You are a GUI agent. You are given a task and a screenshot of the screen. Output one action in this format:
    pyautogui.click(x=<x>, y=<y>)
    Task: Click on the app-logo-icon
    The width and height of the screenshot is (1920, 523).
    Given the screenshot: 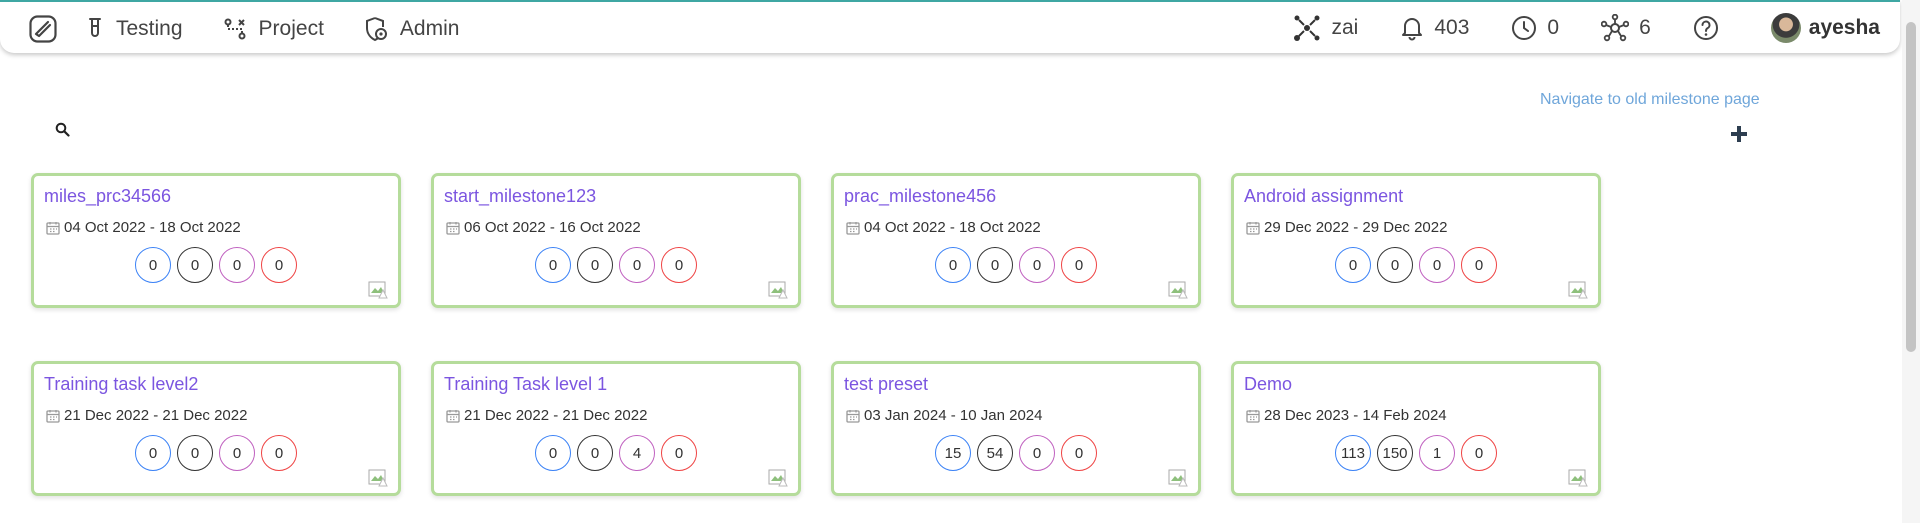 What is the action you would take?
    pyautogui.click(x=43, y=29)
    